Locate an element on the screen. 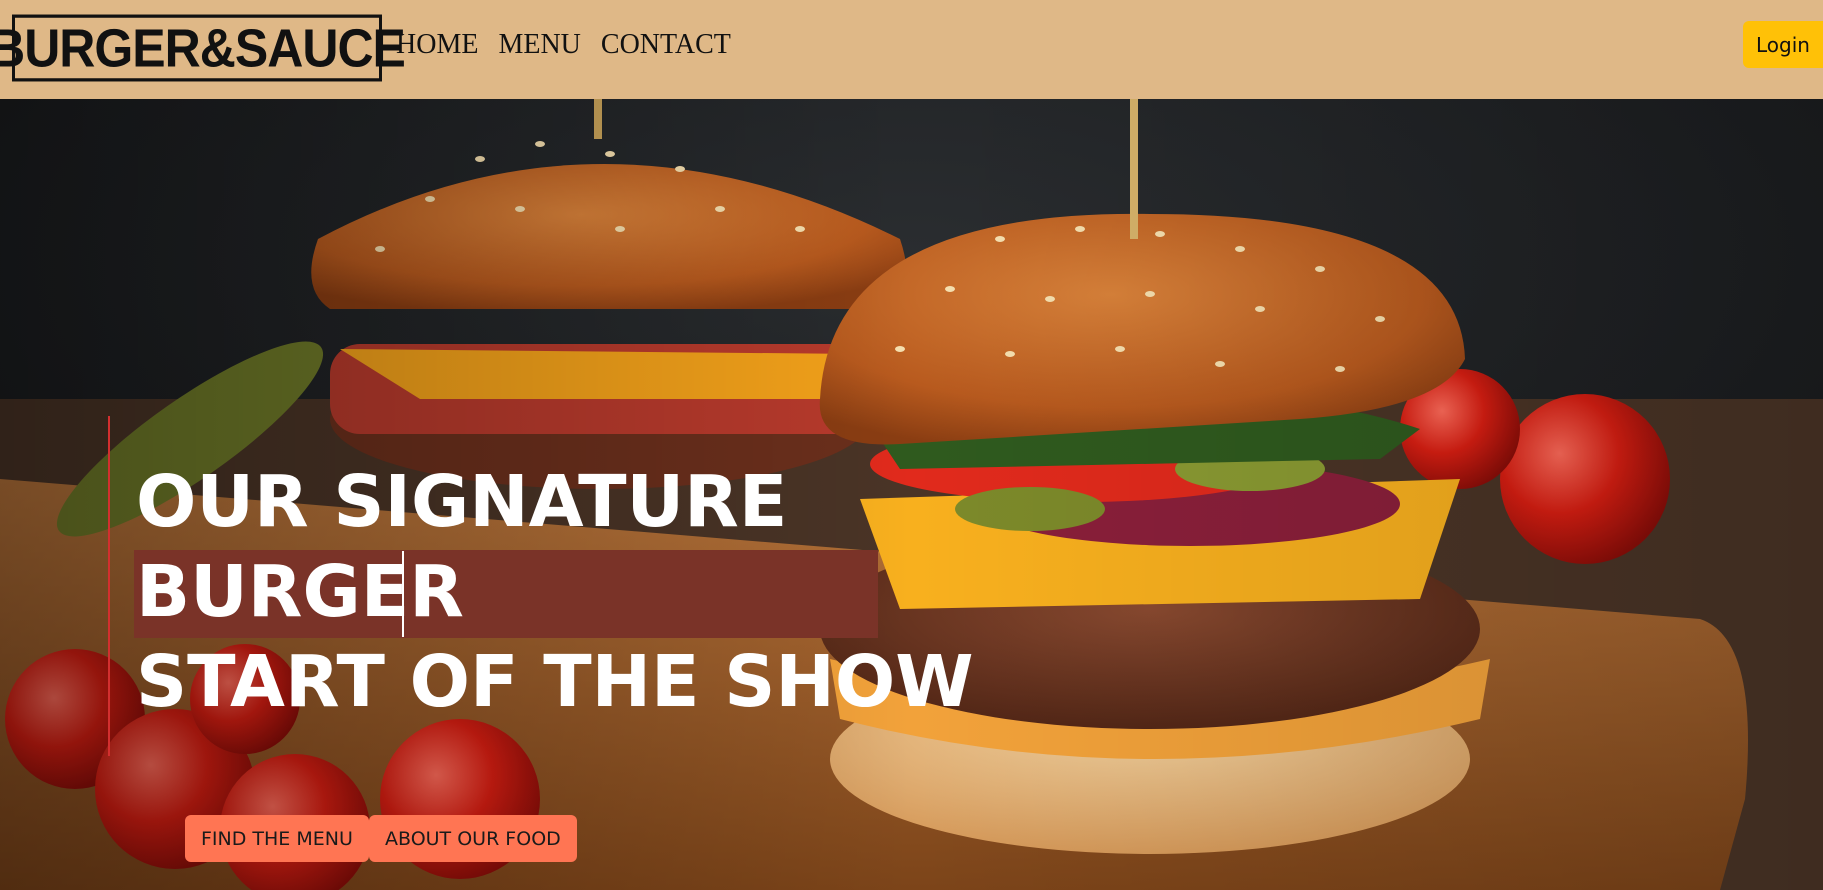 The height and width of the screenshot is (890, 1823). nav-home-link: HOME is located at coordinates (437, 45).